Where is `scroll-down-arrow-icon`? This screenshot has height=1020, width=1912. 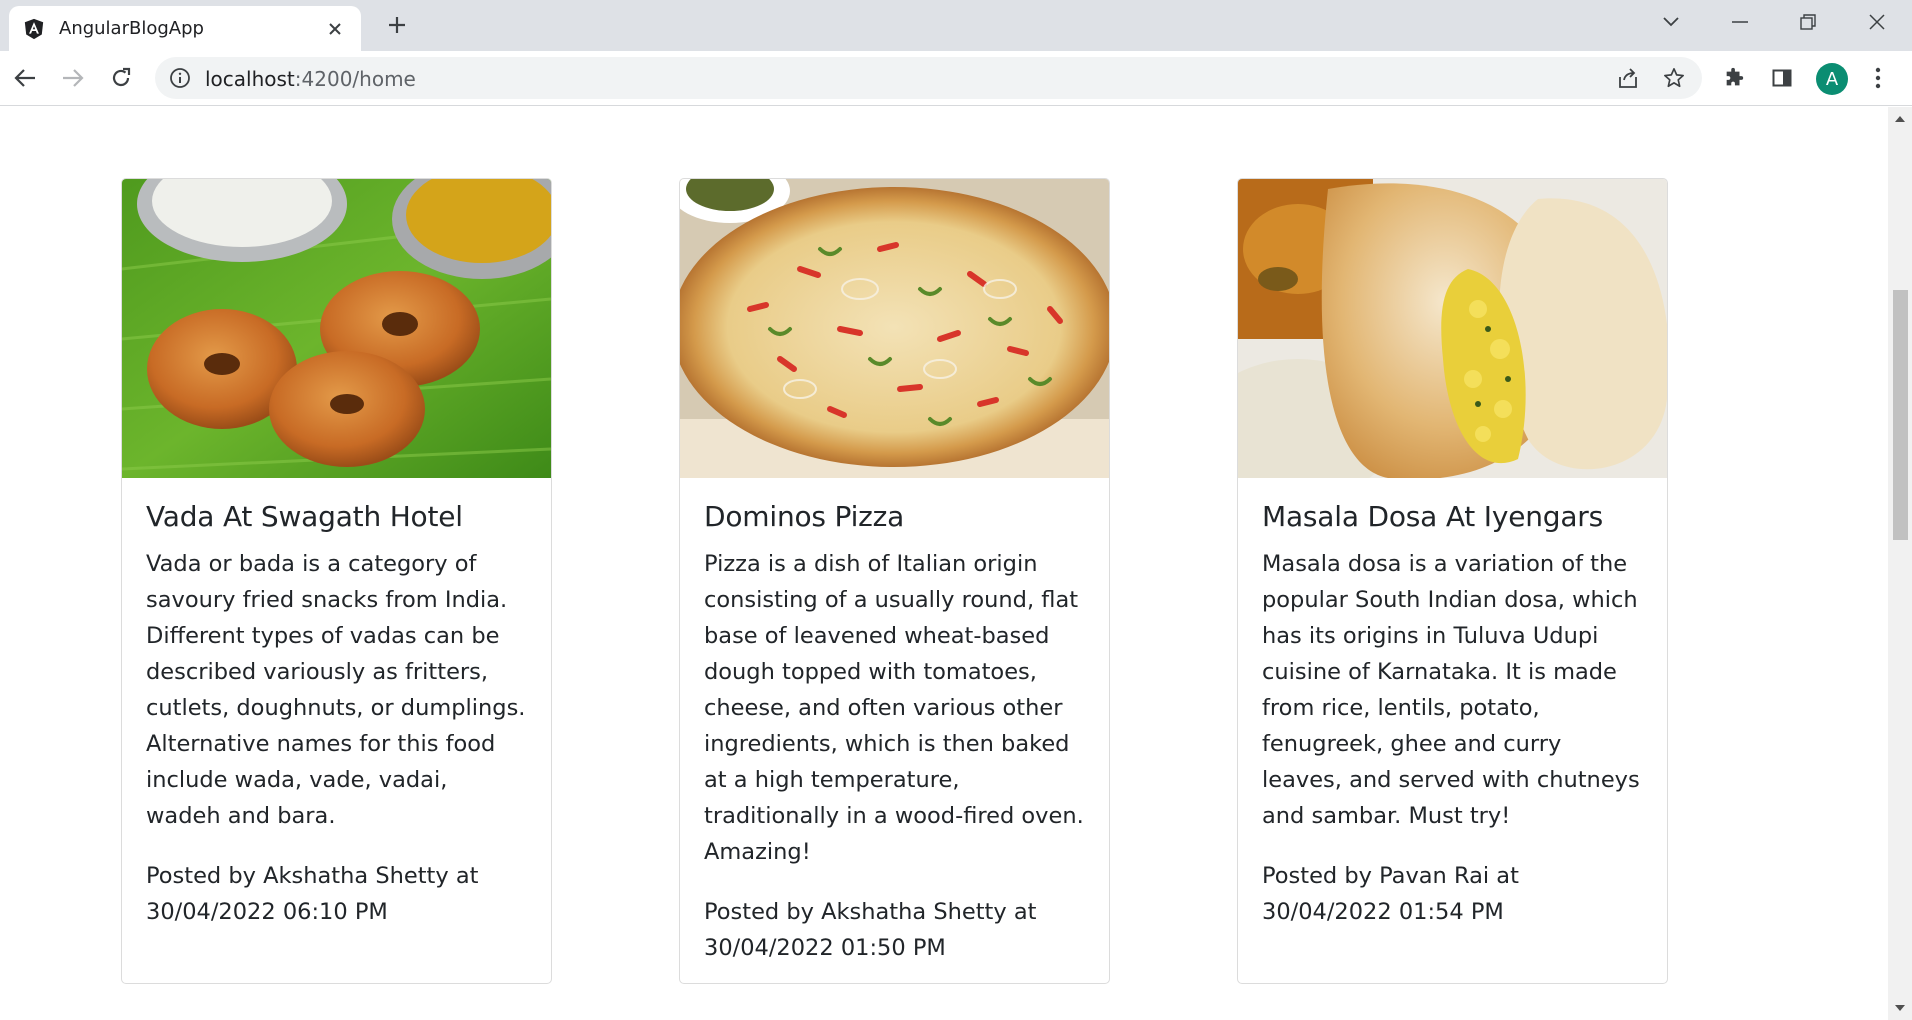 scroll-down-arrow-icon is located at coordinates (1900, 1008).